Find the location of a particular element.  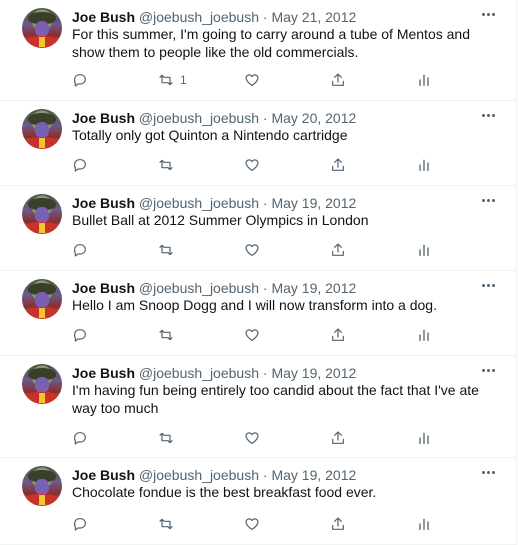

retweet-button: 1 is located at coordinates (172, 80).